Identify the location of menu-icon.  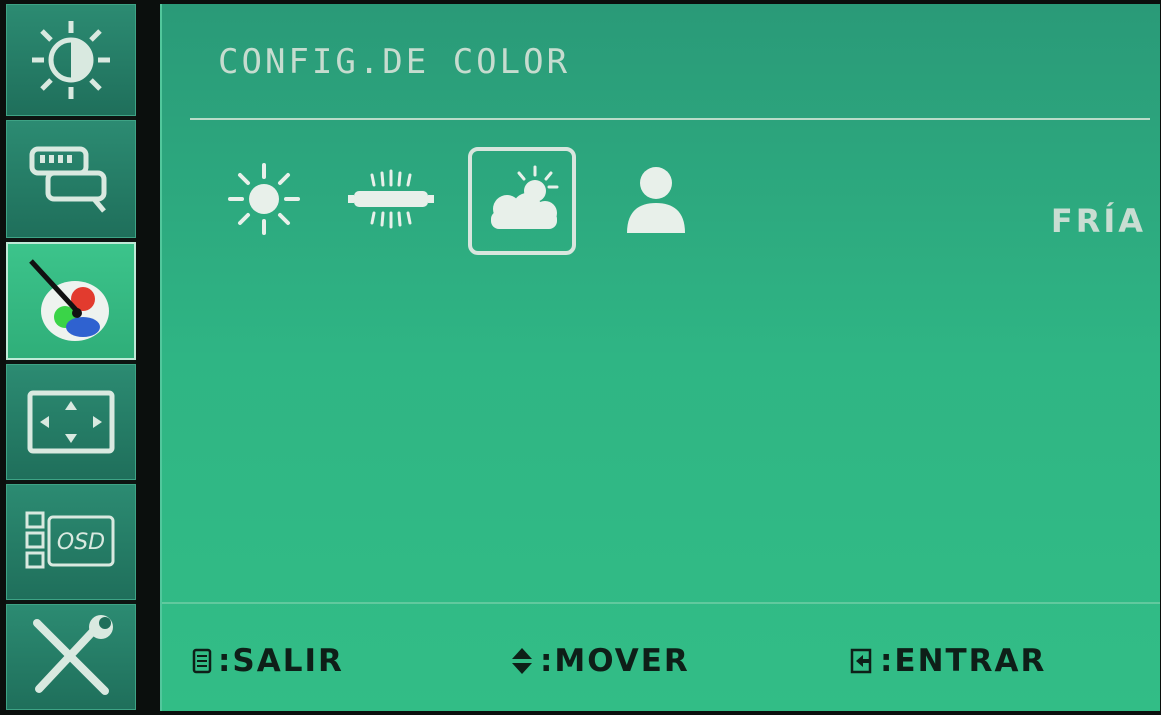
(202, 661).